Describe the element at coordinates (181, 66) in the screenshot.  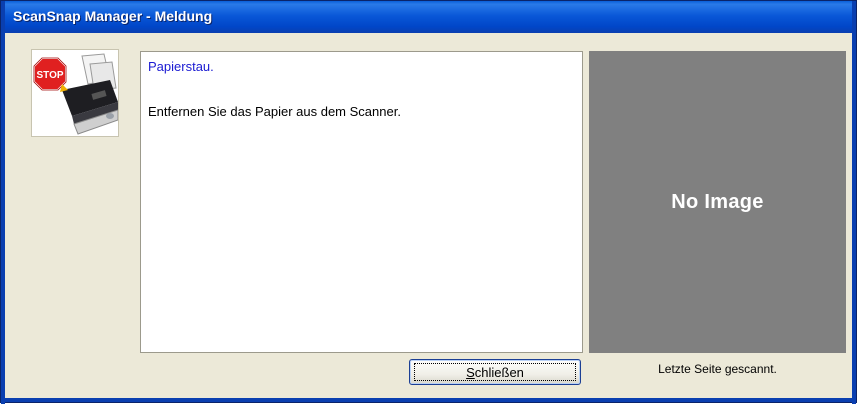
I see `message-headline: Papierstau.` at that location.